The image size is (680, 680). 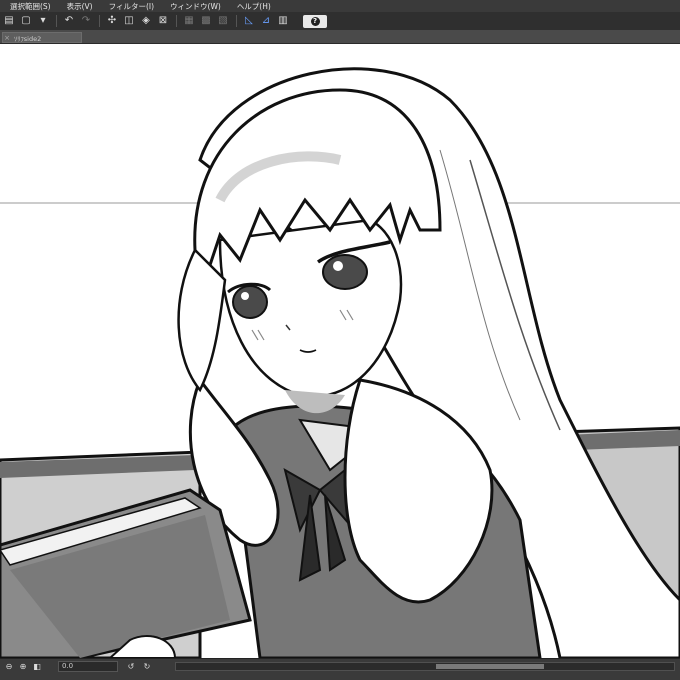 What do you see at coordinates (86, 21) in the screenshot?
I see `redo-icon: ↷` at bounding box center [86, 21].